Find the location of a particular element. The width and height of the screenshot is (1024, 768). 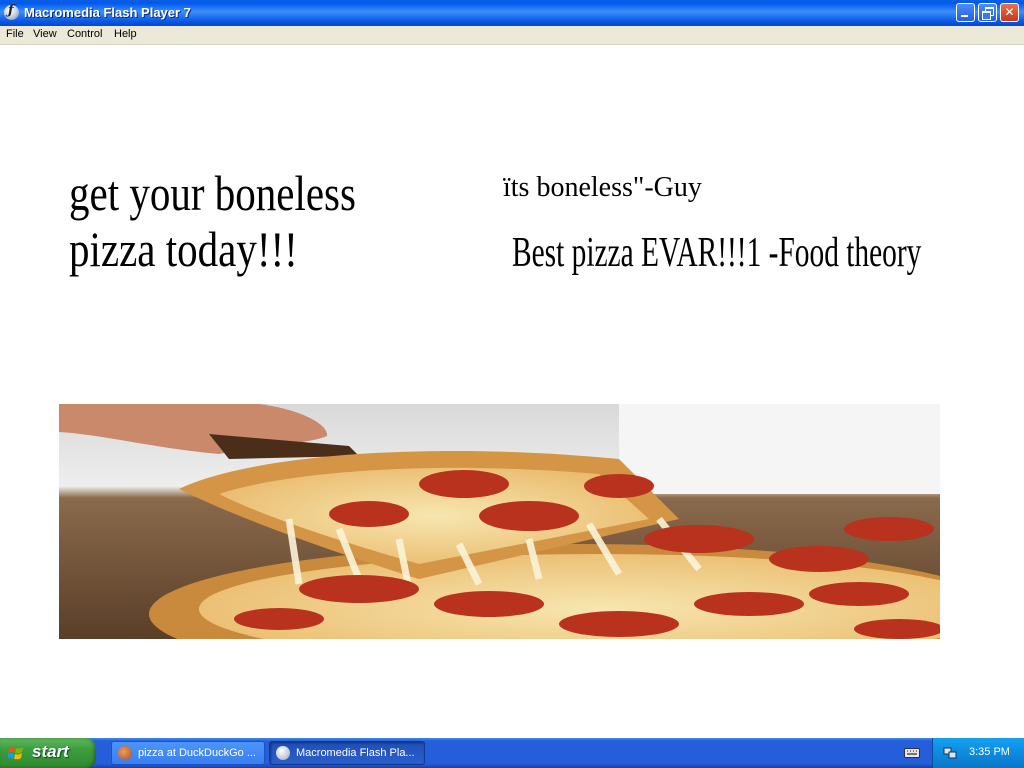

restore-icon-front is located at coordinates (986, 15).